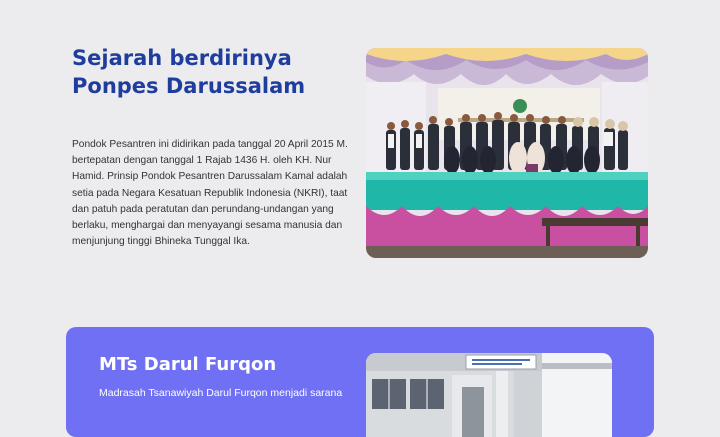 The height and width of the screenshot is (437, 720). What do you see at coordinates (188, 364) in the screenshot?
I see `mts-title: MTs Darul Furqon` at bounding box center [188, 364].